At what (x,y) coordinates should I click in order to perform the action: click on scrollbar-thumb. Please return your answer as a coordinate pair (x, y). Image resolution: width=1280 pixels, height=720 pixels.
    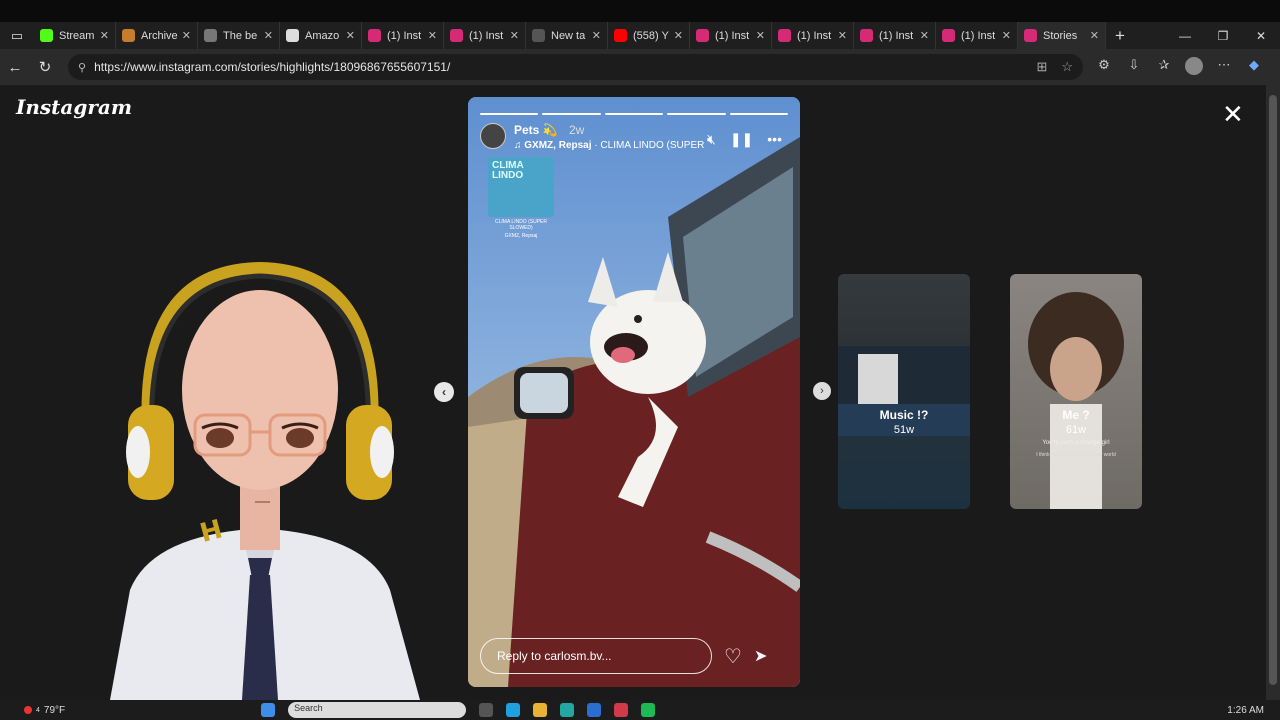
    Looking at the image, I should click on (1273, 390).